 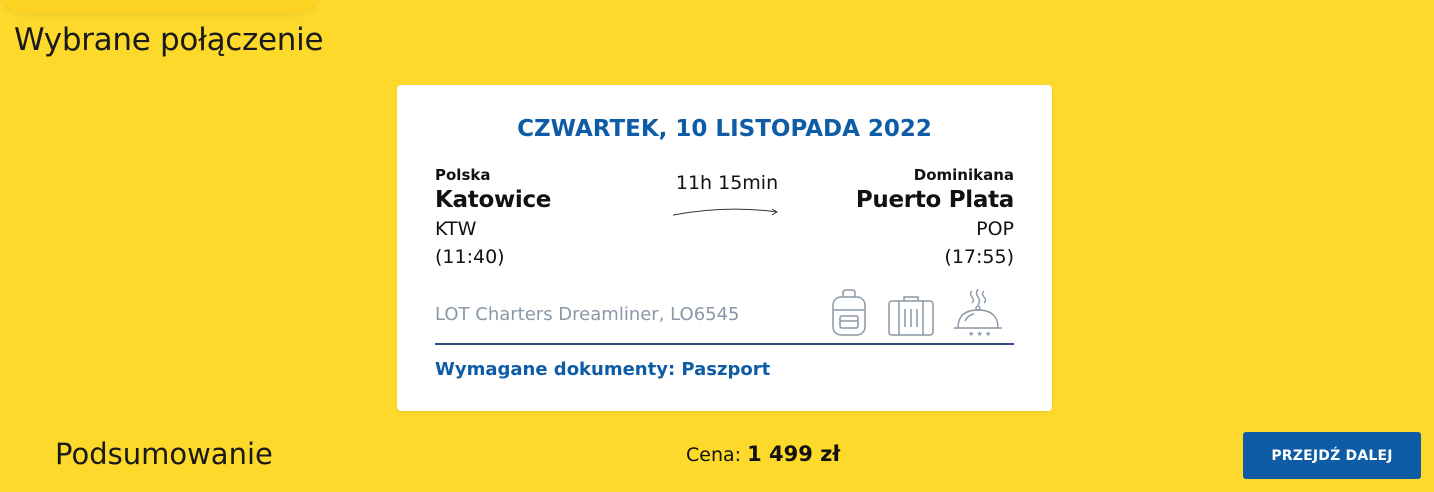 I want to click on origin-code: KTW, so click(x=456, y=229).